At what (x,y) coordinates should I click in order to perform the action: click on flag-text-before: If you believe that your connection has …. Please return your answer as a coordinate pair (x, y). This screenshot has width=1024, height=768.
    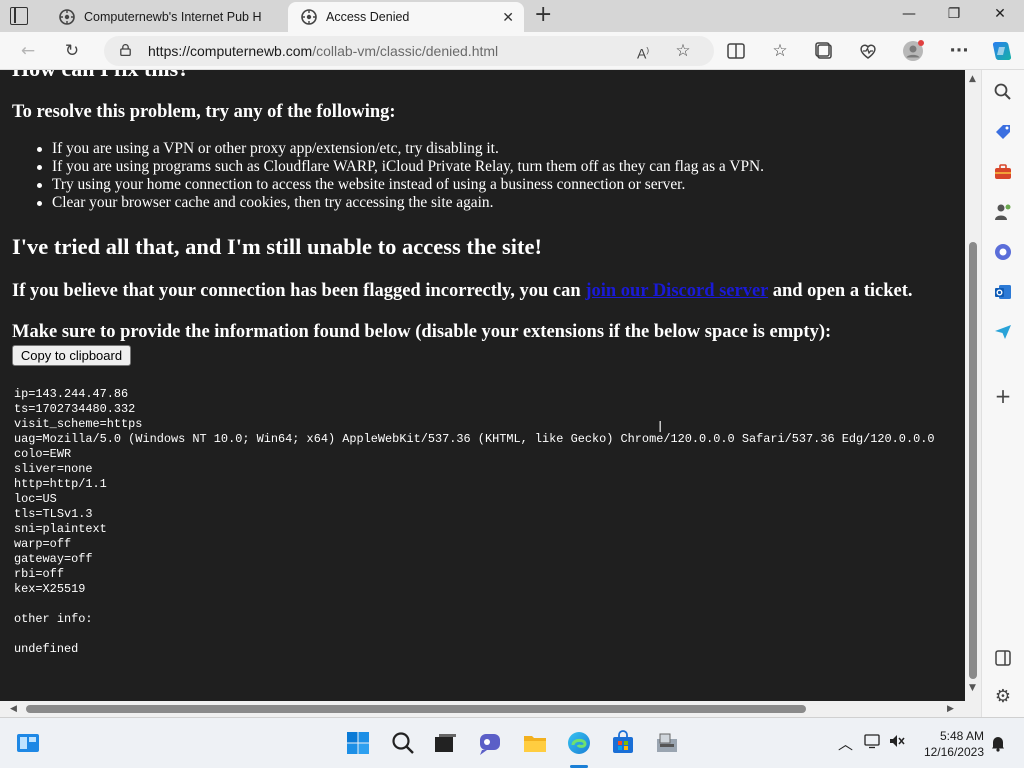
    Looking at the image, I should click on (299, 291).